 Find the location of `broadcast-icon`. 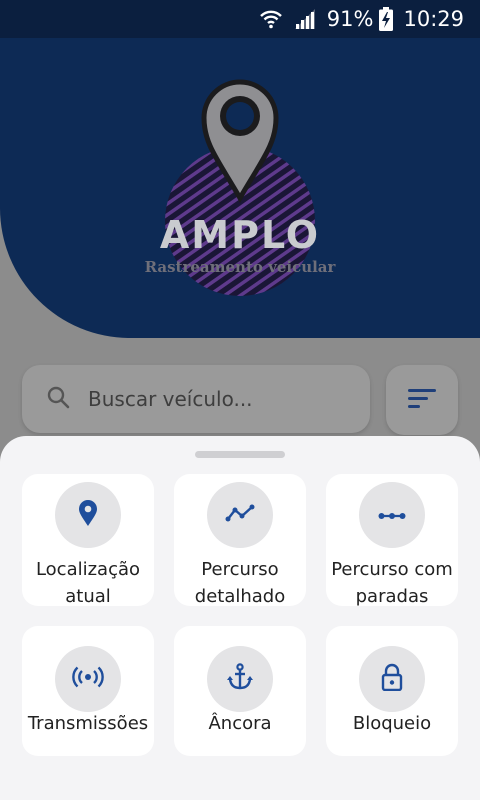

broadcast-icon is located at coordinates (88, 679).